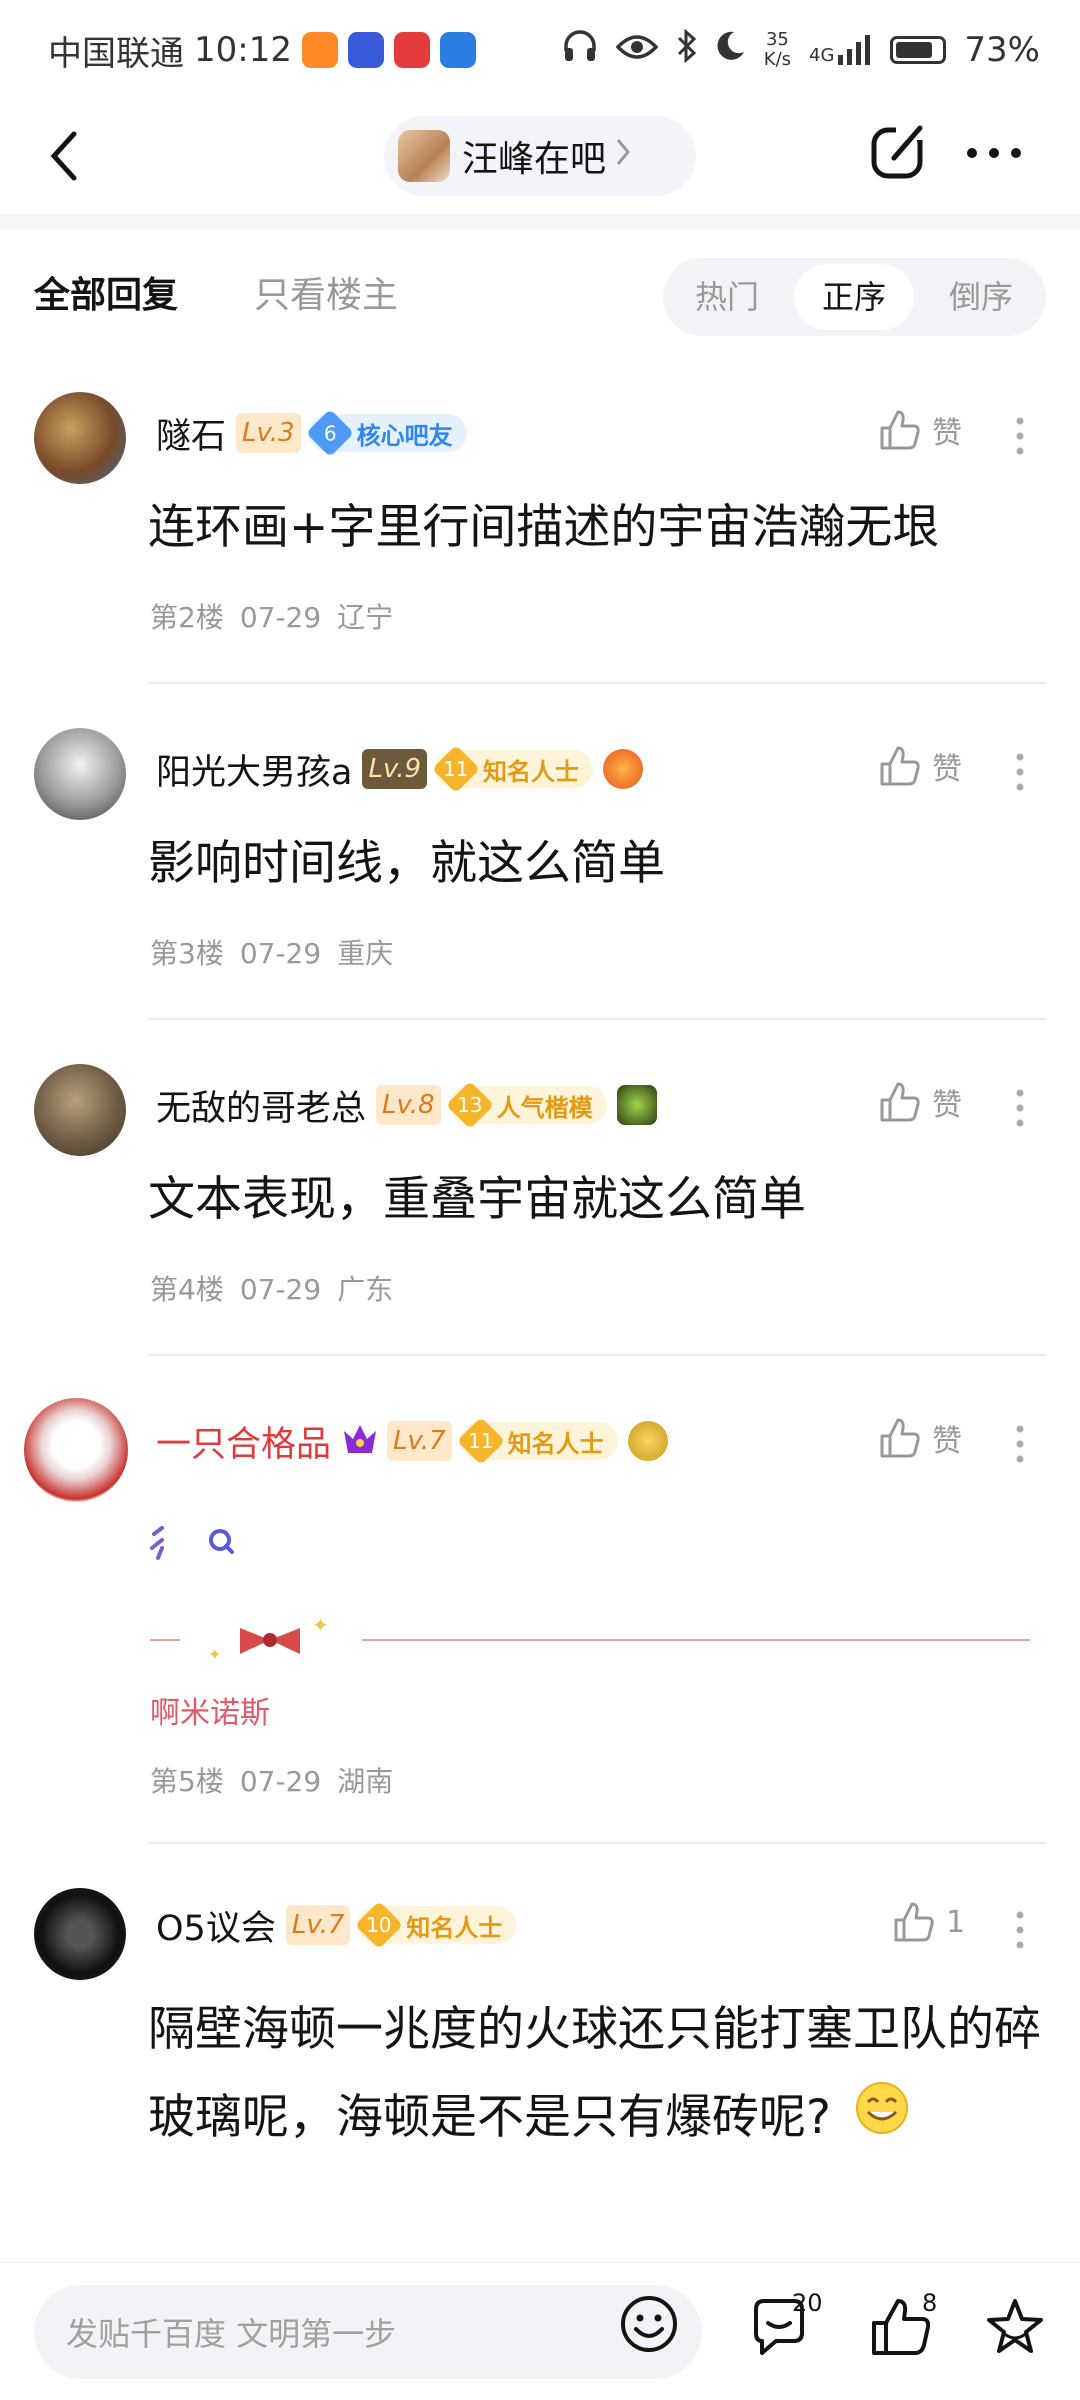 The image size is (1080, 2400). Describe the element at coordinates (457, 50) in the screenshot. I see `work-app-icon` at that location.